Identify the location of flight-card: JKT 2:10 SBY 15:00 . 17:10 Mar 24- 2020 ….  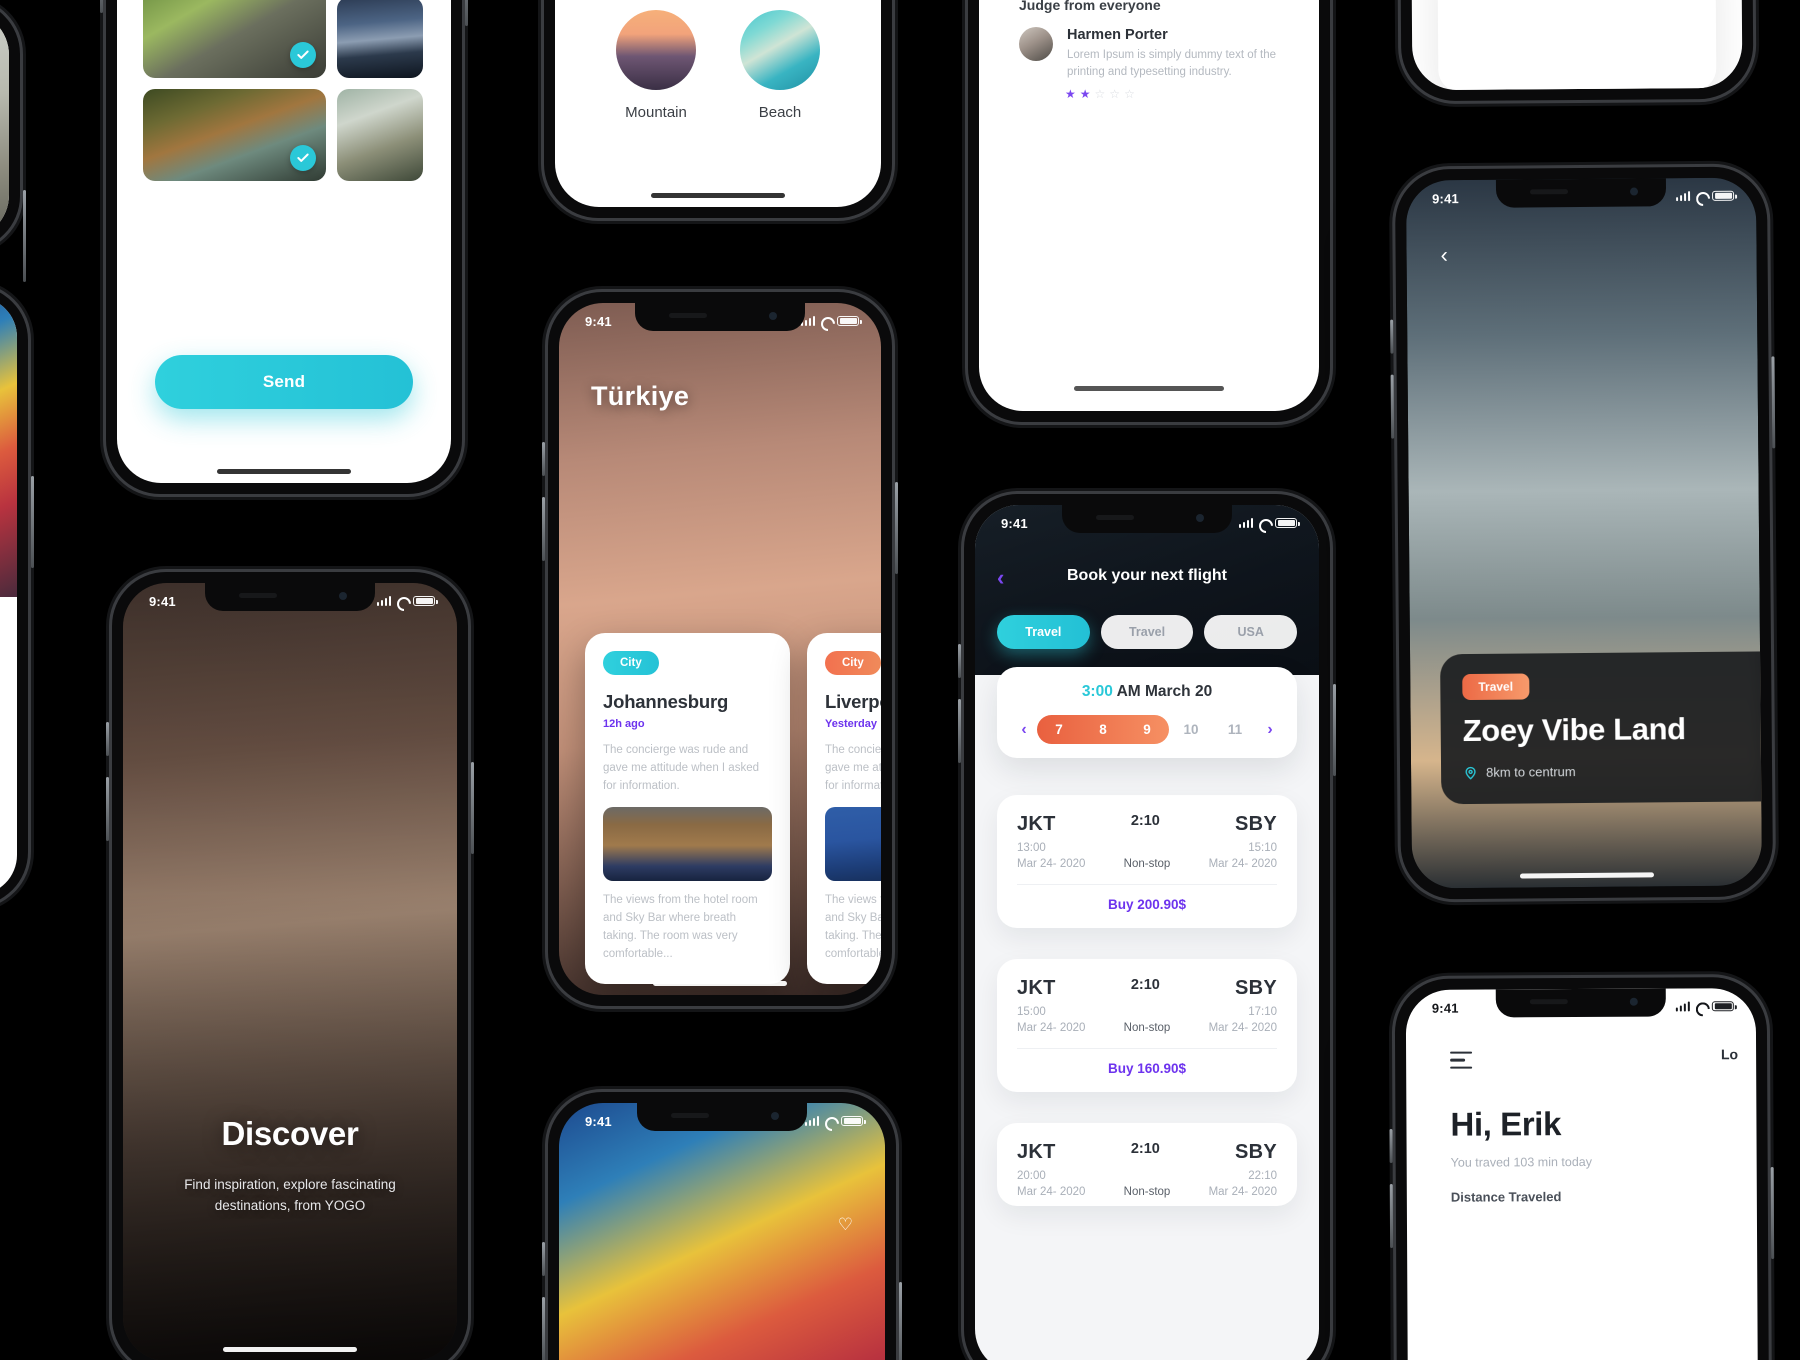
(1147, 1025).